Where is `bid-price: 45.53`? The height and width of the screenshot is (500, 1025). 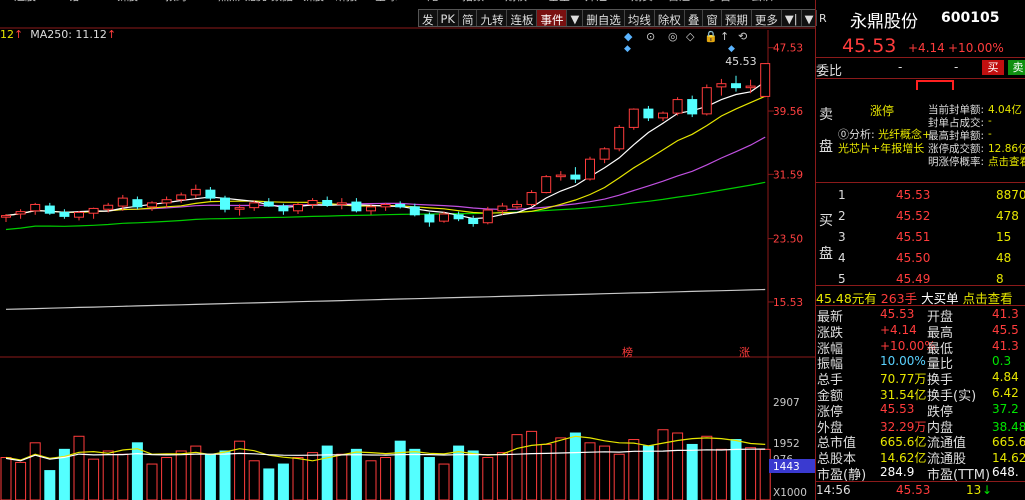 bid-price: 45.53 is located at coordinates (913, 195).